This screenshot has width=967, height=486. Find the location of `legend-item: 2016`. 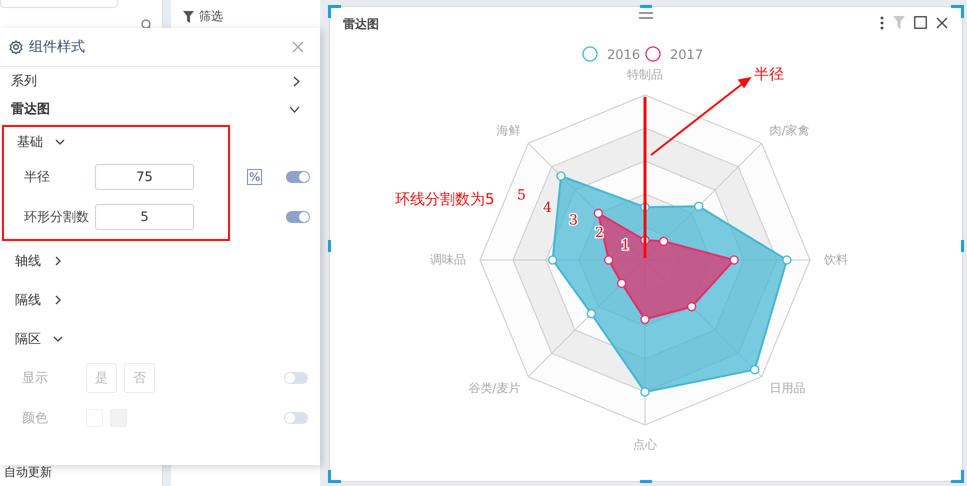

legend-item: 2016 is located at coordinates (611, 54).